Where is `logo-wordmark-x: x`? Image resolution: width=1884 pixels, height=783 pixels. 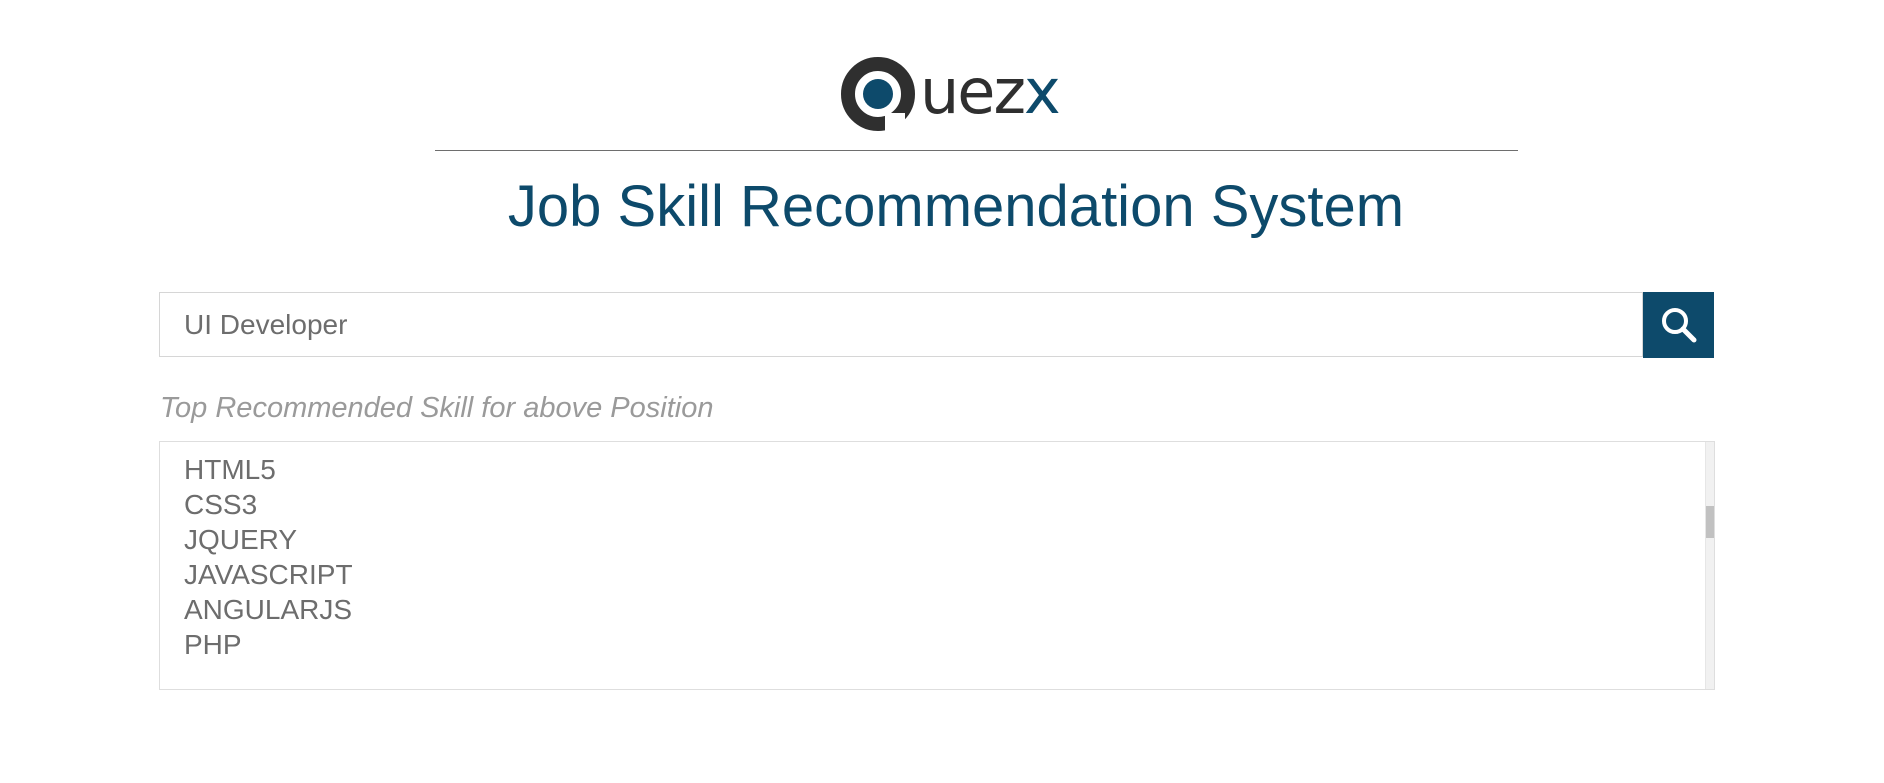 logo-wordmark-x: x is located at coordinates (1042, 91).